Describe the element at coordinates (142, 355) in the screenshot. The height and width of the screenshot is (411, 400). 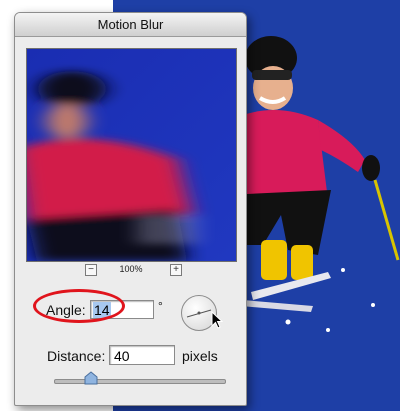
I see `distance-input: 40` at that location.